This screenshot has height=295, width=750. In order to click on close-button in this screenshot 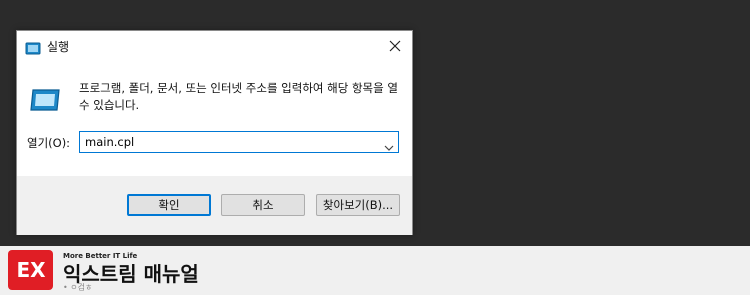, I will do `click(395, 46)`.